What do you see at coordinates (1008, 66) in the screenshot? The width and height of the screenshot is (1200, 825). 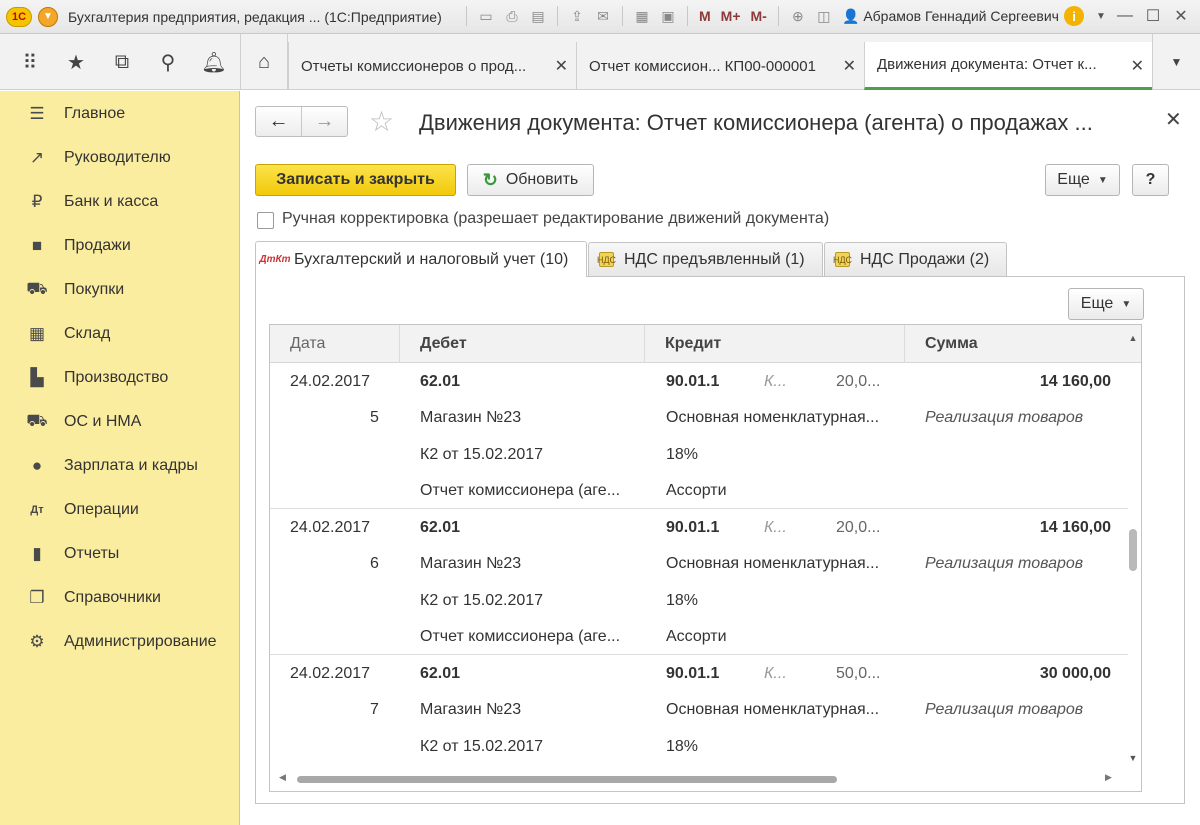 I see `tab-document-movements: Движения документа: Отчет к... ✕` at bounding box center [1008, 66].